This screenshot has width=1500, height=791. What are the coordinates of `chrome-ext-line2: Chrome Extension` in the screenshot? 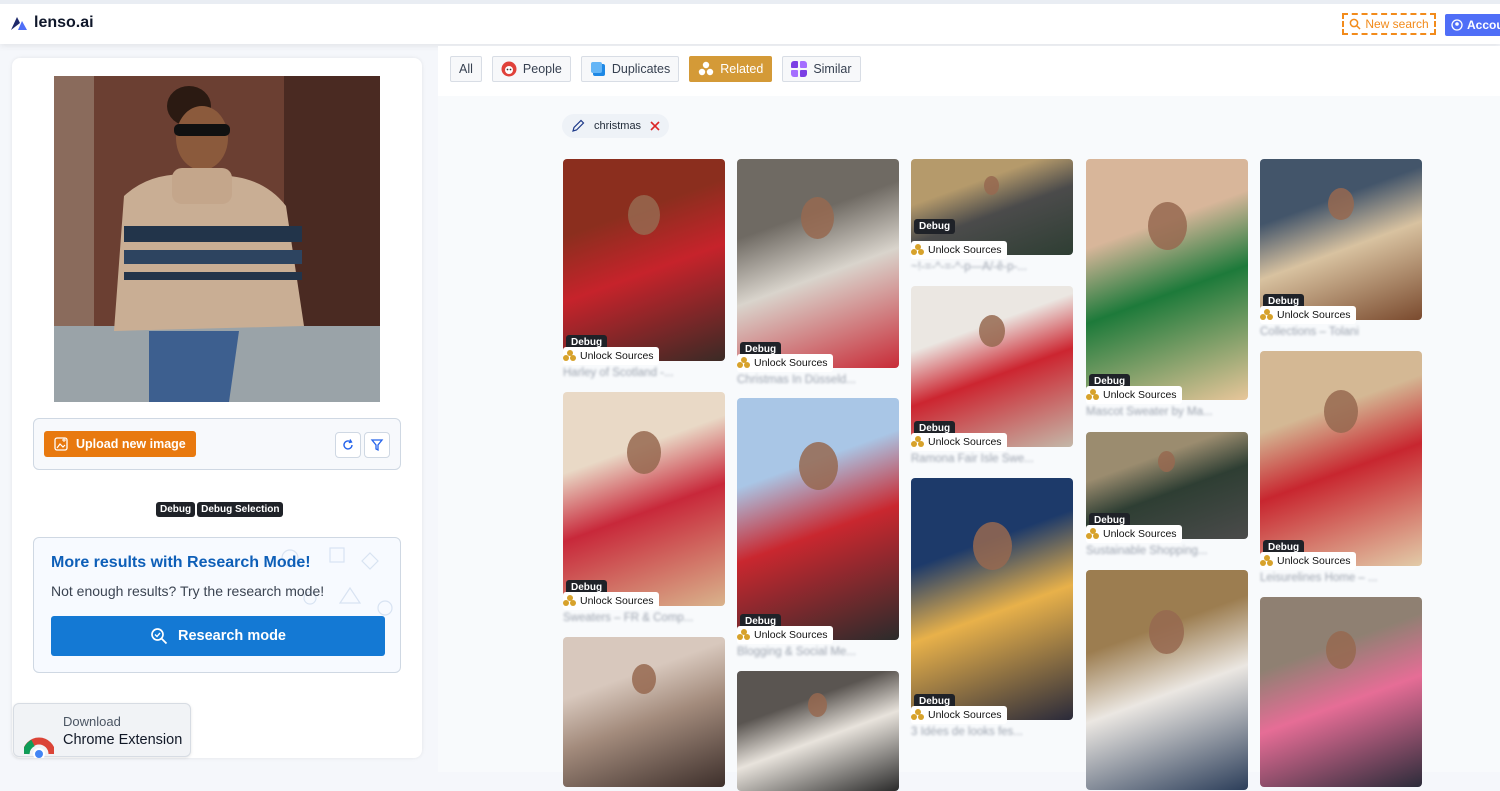 It's located at (123, 740).